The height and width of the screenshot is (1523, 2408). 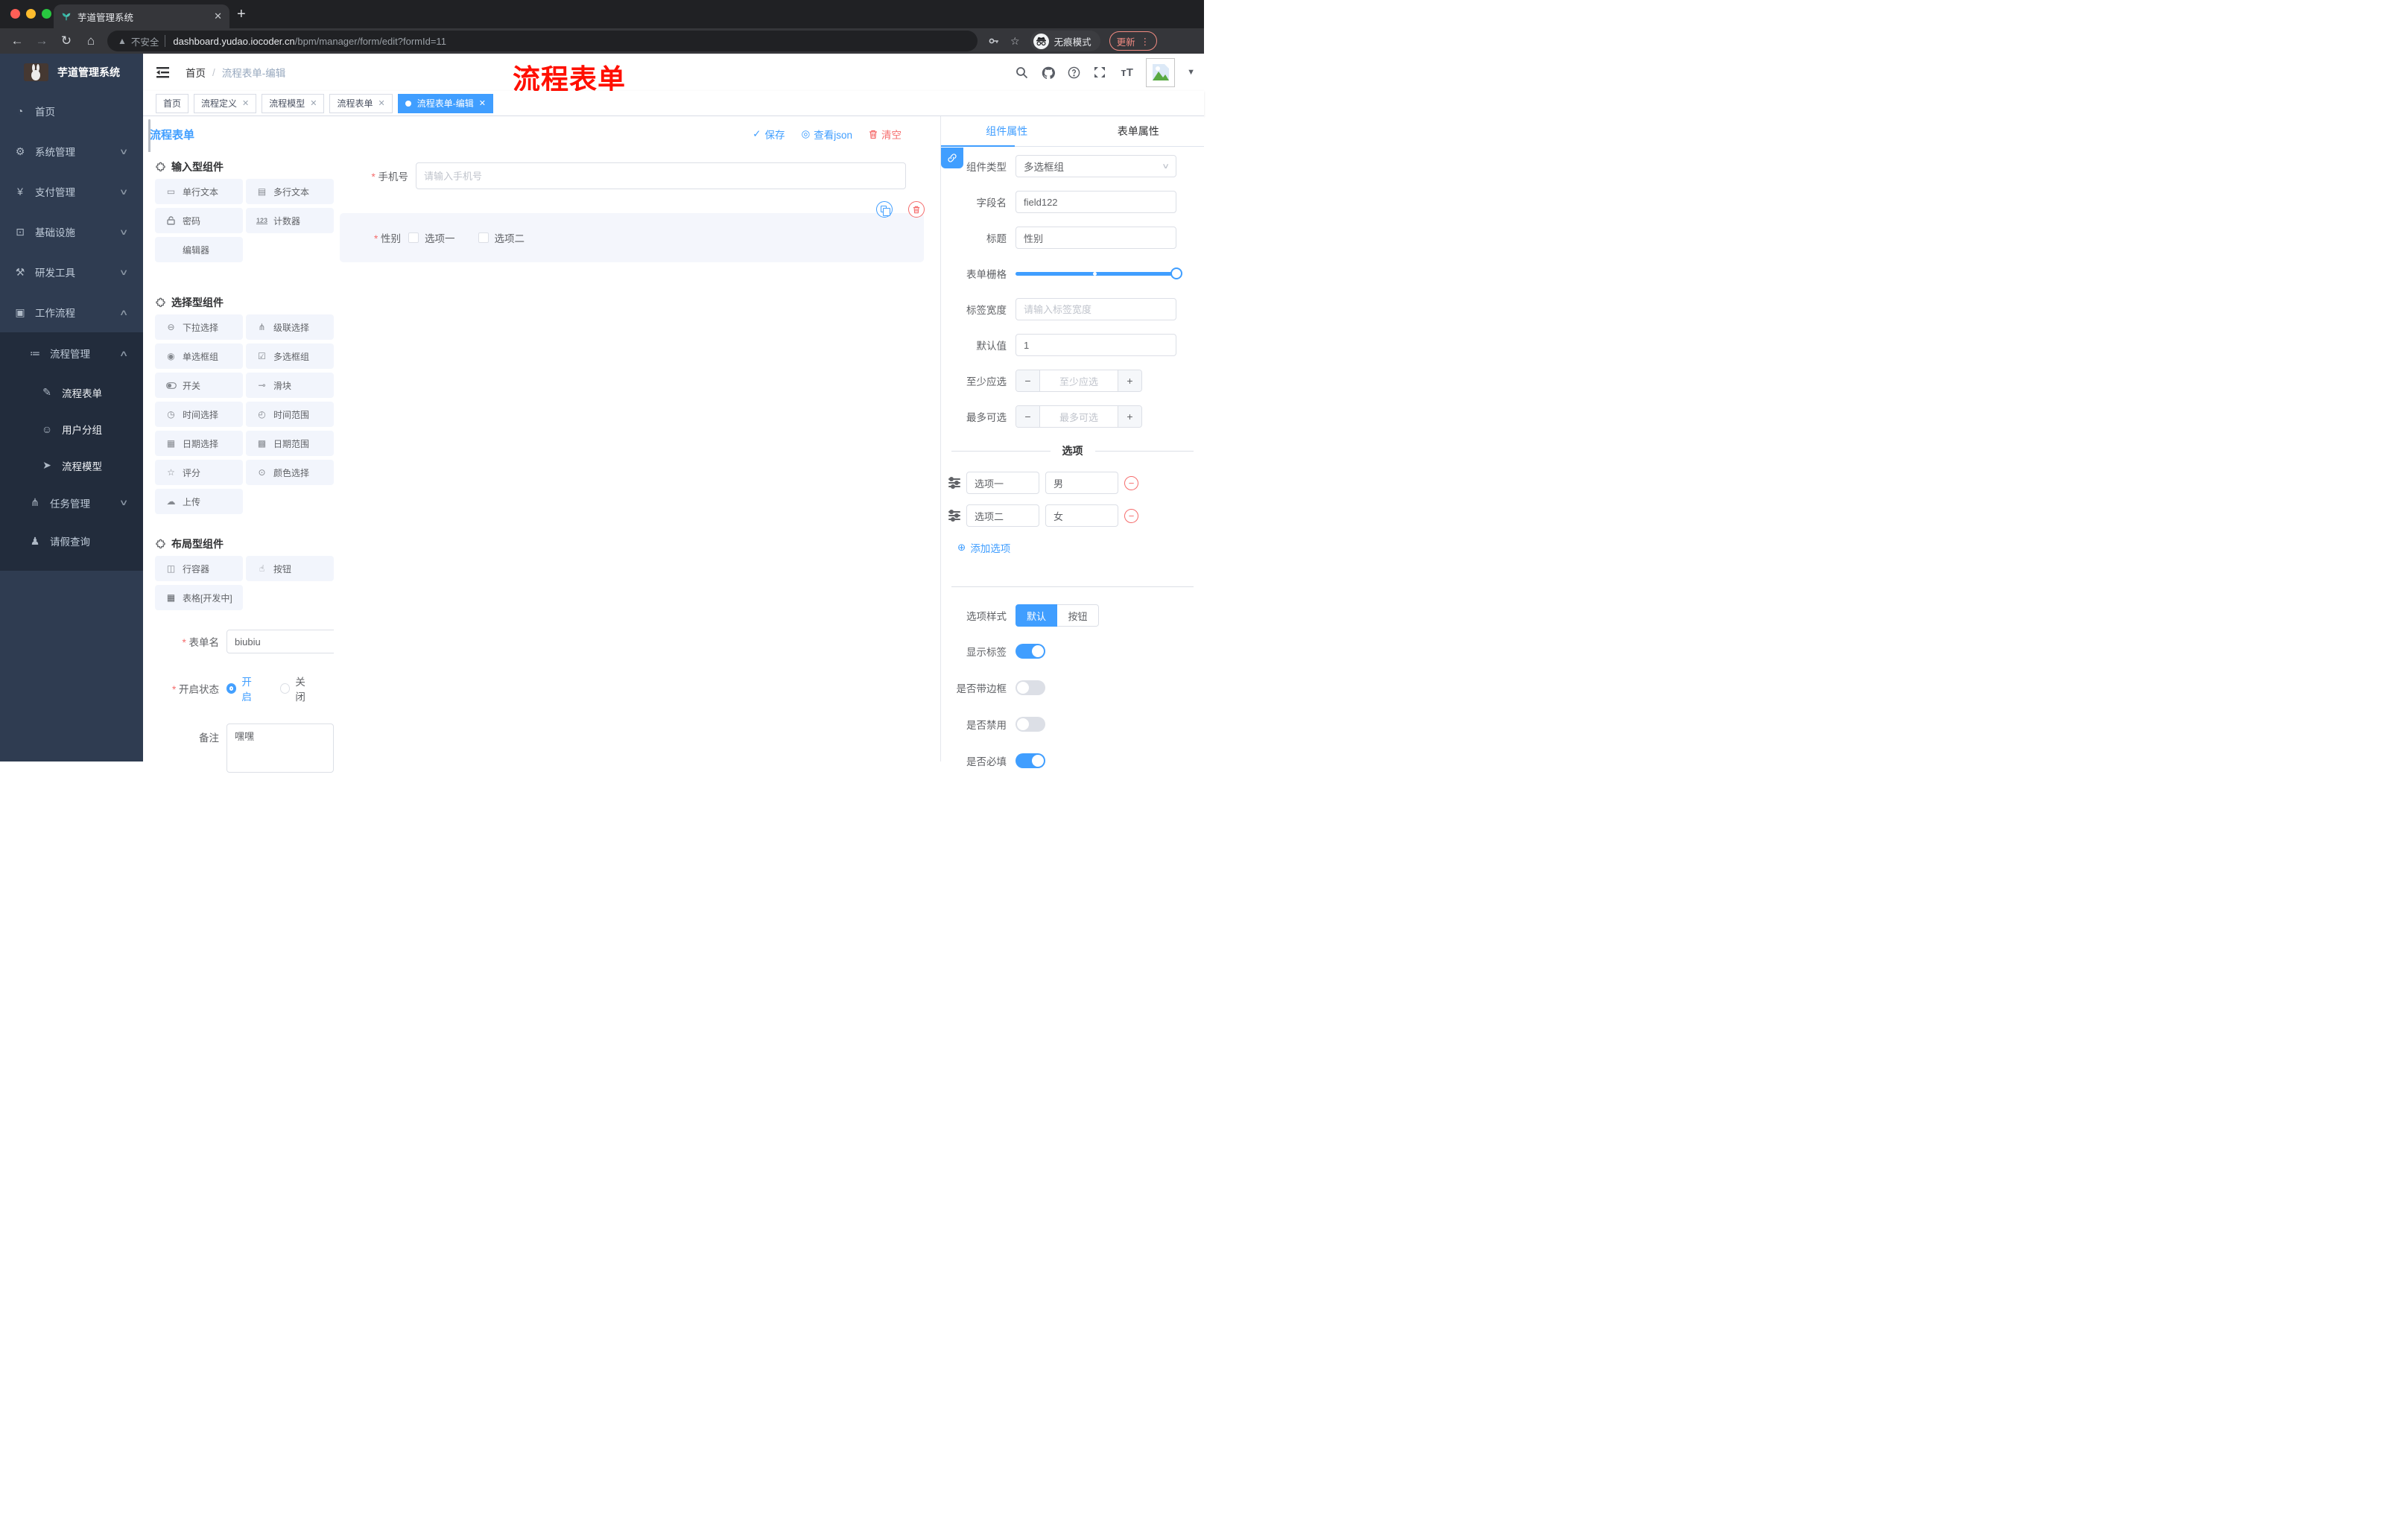 I want to click on max-select-value: 最多可选, so click(x=1079, y=417).